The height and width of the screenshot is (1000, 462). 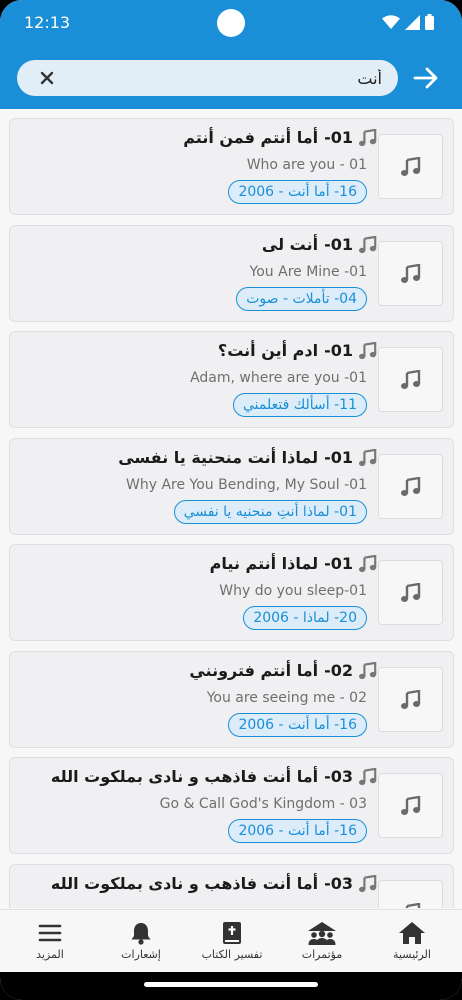 What do you see at coordinates (263, 804) in the screenshot?
I see `track-subtitle: Go & Call God's Kingdom - 03` at bounding box center [263, 804].